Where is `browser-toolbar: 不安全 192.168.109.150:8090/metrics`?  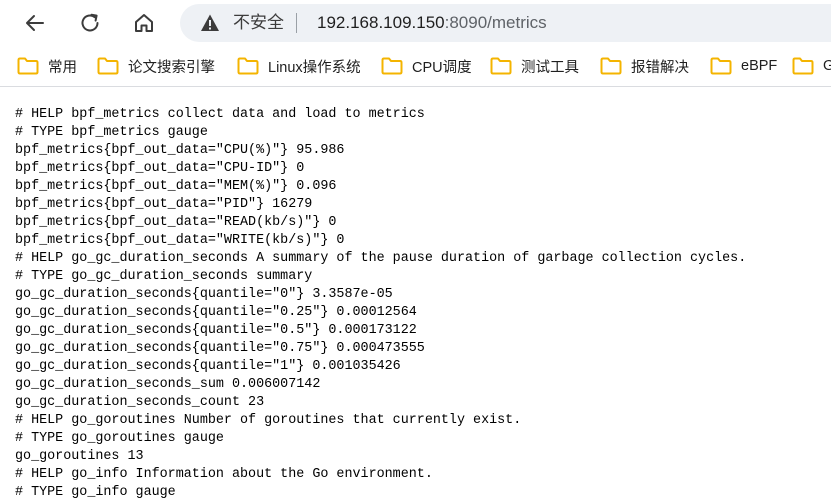
browser-toolbar: 不安全 192.168.109.150:8090/metrics is located at coordinates (415, 23).